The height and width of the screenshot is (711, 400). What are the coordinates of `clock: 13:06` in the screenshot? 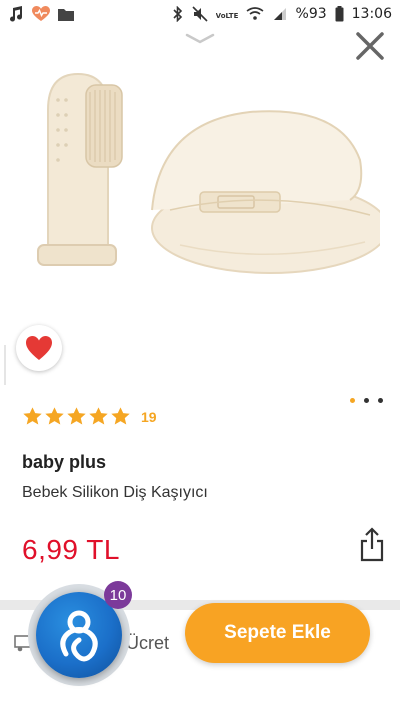 It's located at (371, 14).